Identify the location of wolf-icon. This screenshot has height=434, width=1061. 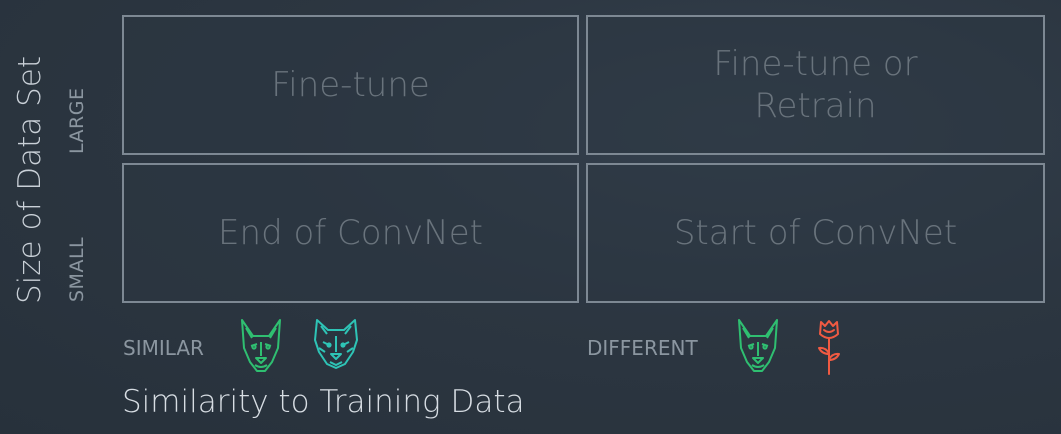
(336, 344).